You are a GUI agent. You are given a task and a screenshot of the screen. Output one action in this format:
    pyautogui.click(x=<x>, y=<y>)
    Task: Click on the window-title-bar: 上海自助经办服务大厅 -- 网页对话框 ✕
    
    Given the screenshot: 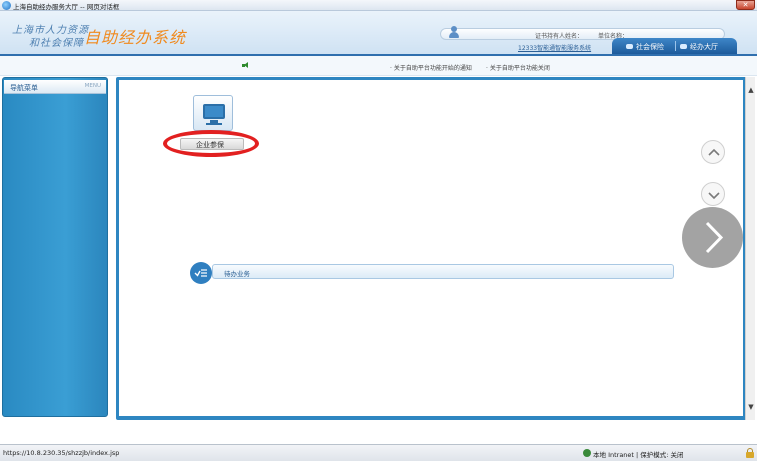 What is the action you would take?
    pyautogui.click(x=378, y=5)
    